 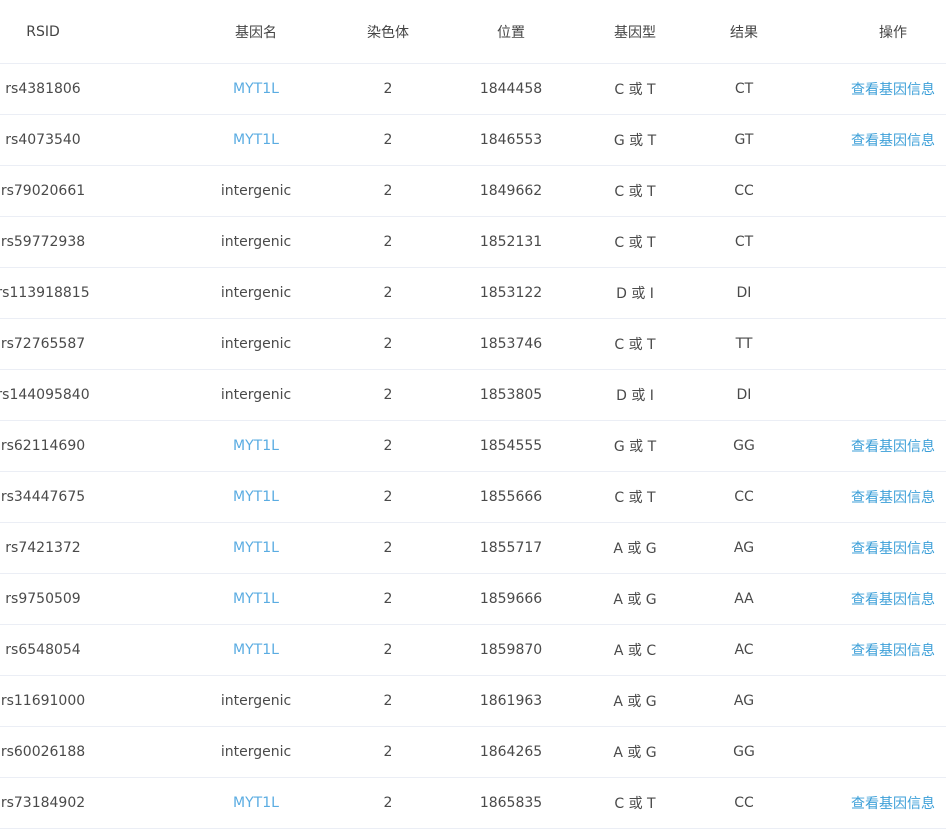 I want to click on position-text-cell: 1855717, so click(x=511, y=548).